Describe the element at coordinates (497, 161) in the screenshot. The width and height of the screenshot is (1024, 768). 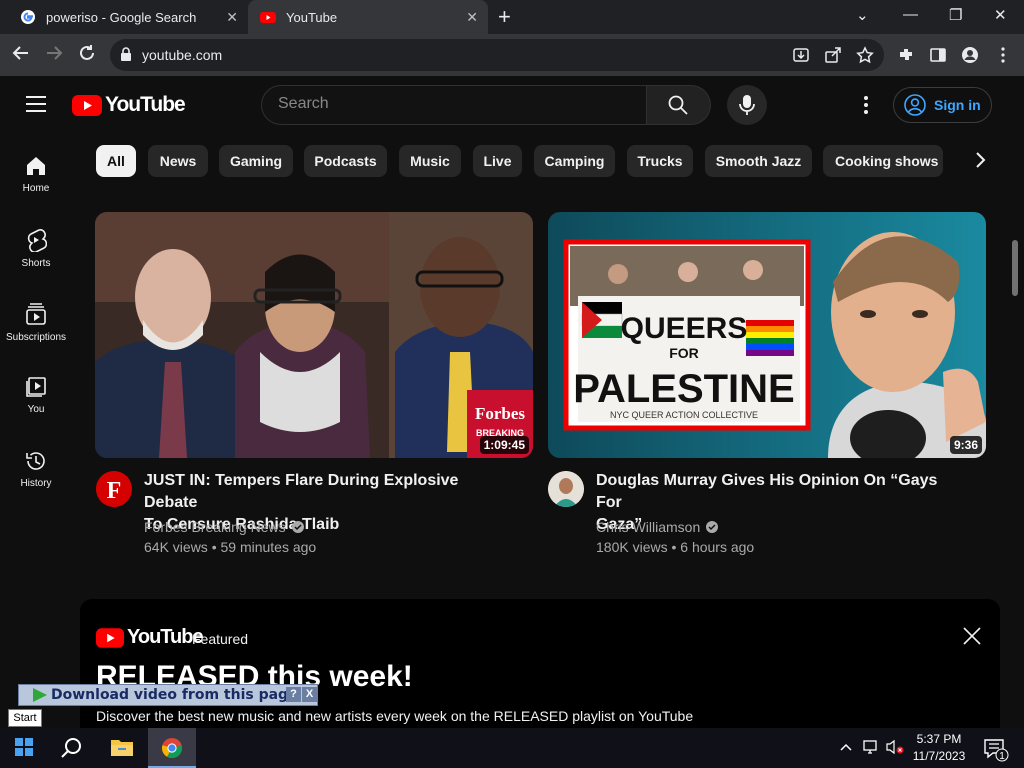
I see `chip-live: Live` at that location.